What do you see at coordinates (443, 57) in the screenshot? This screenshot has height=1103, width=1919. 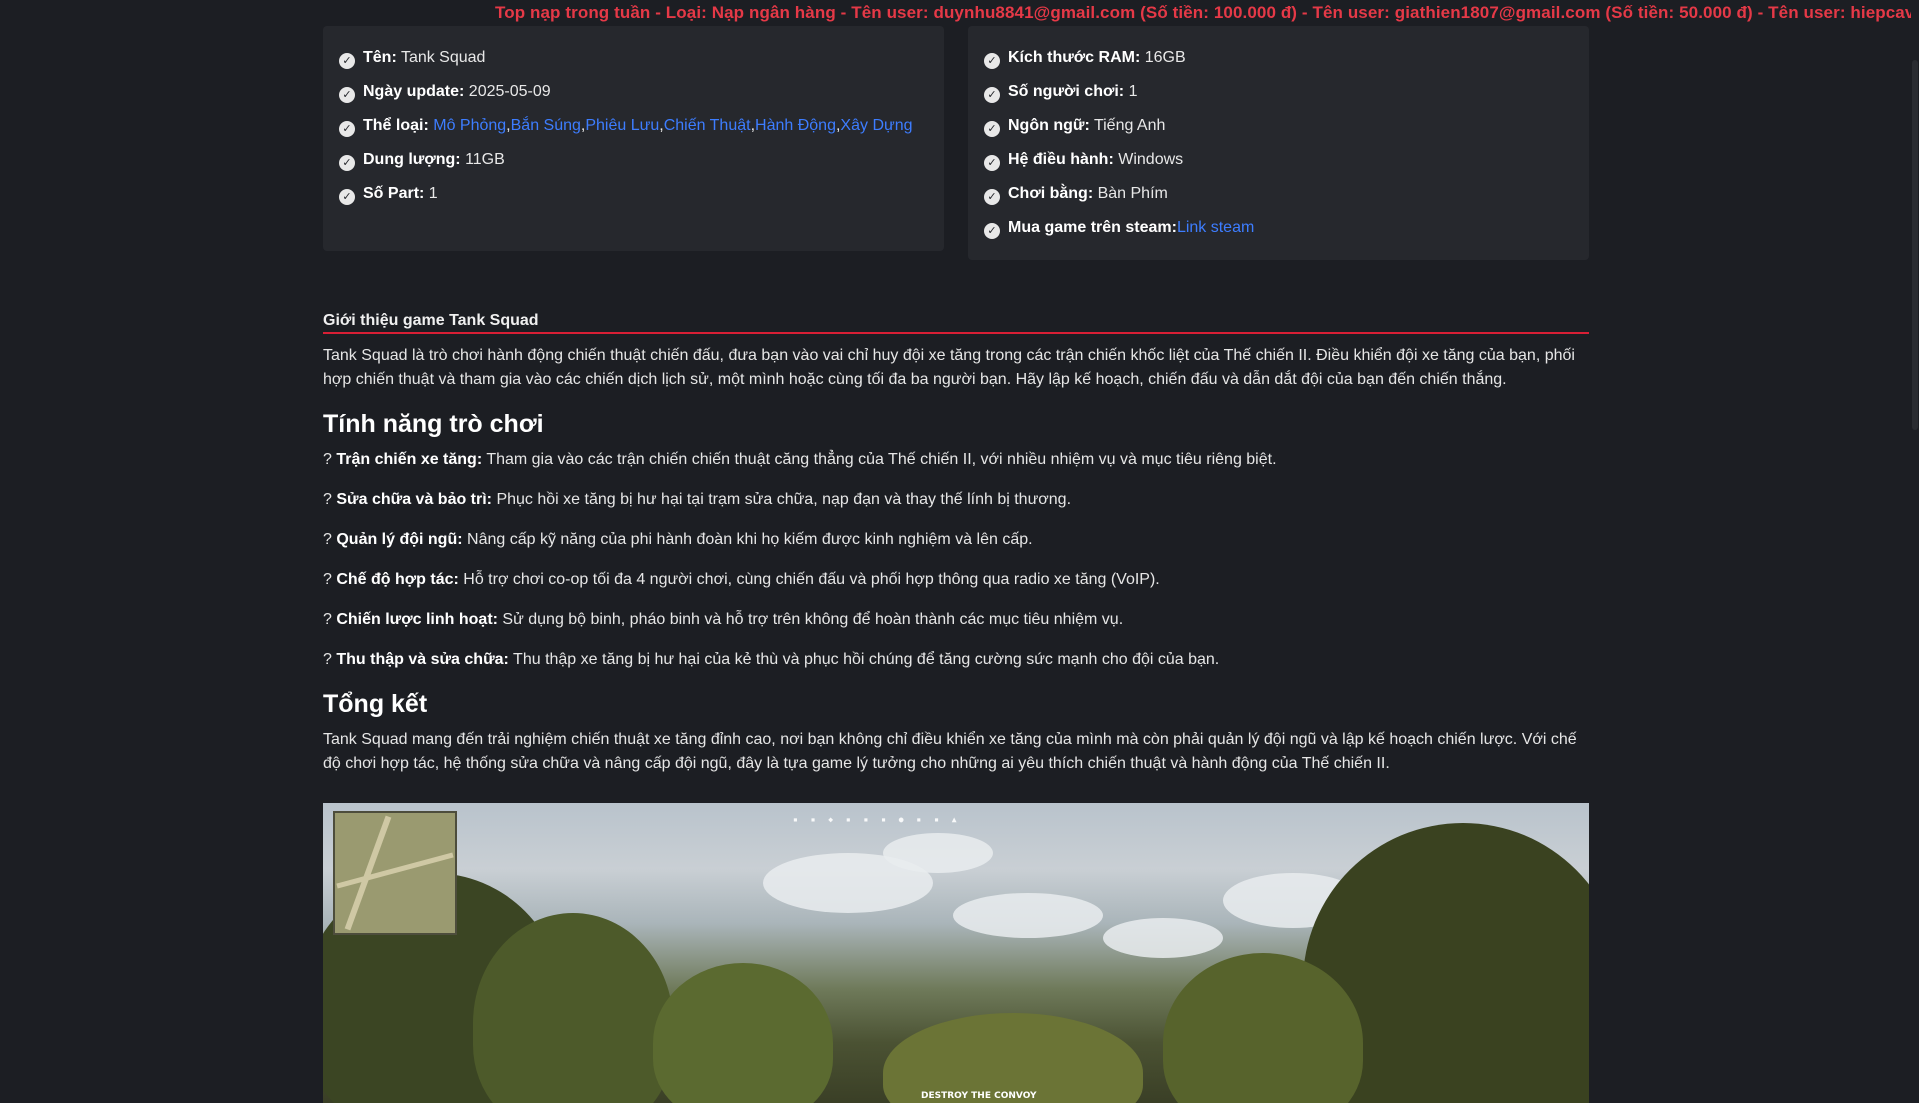 I see `info-name-value: Tank Squad` at bounding box center [443, 57].